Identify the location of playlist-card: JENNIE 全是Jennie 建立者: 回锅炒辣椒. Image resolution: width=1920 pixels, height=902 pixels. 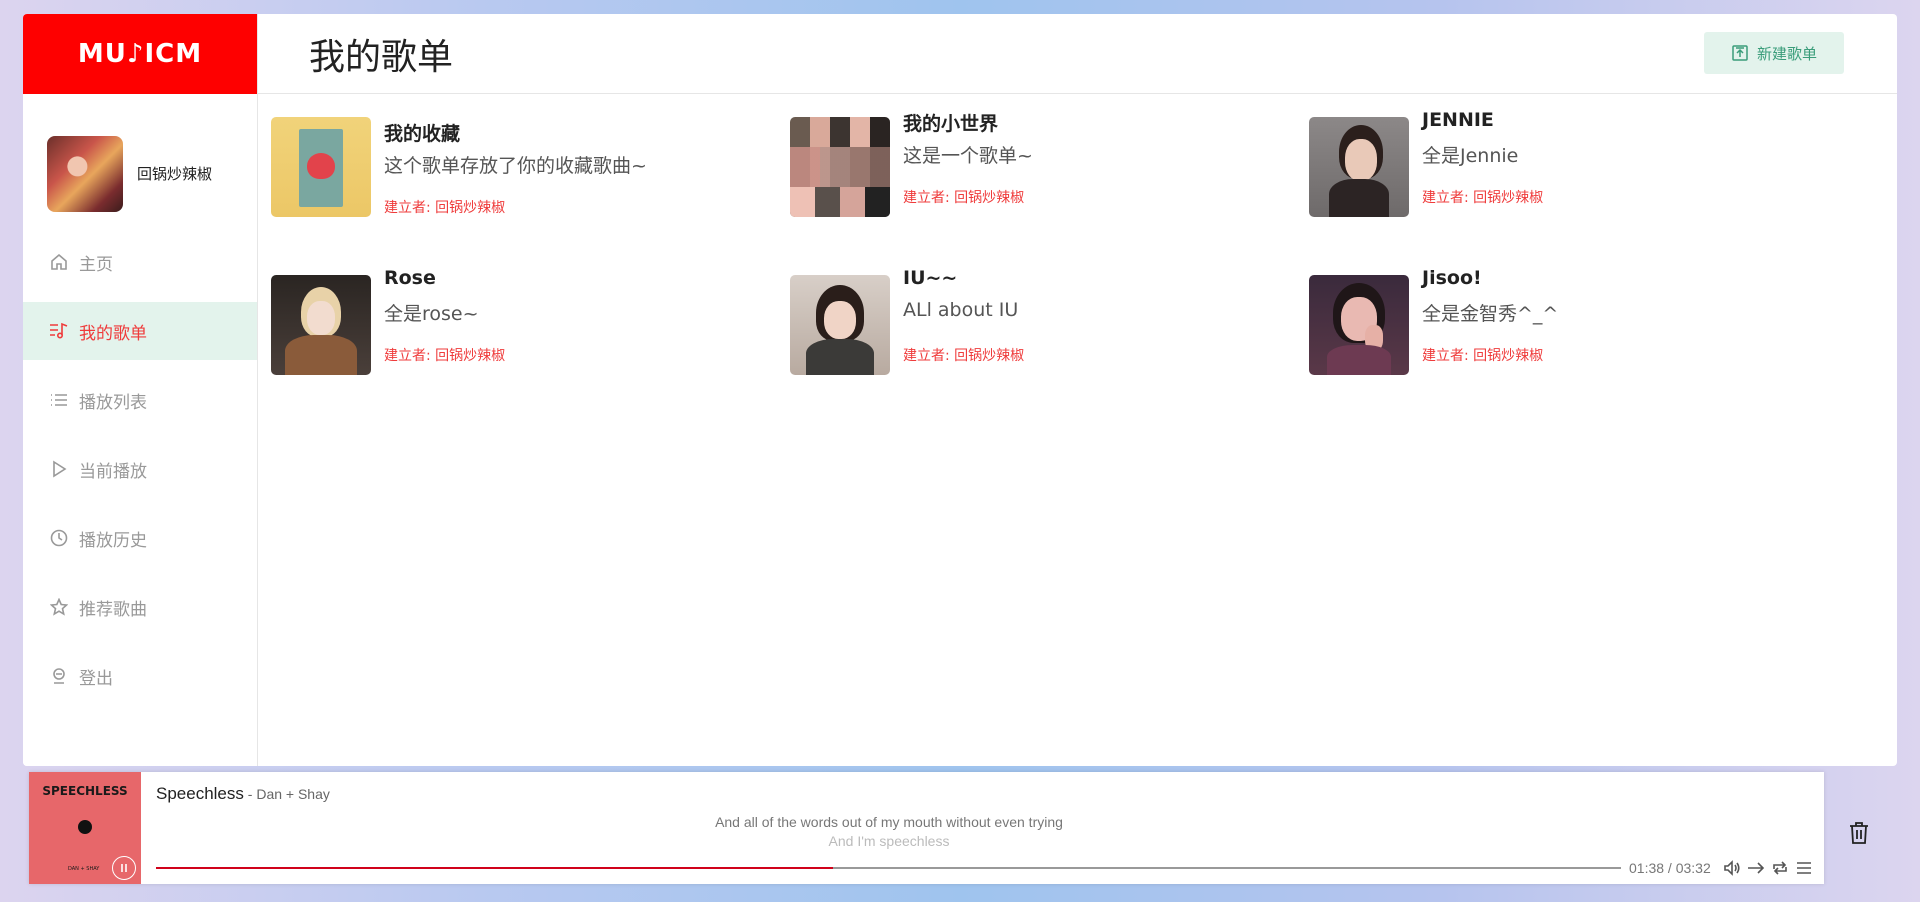
(1559, 173).